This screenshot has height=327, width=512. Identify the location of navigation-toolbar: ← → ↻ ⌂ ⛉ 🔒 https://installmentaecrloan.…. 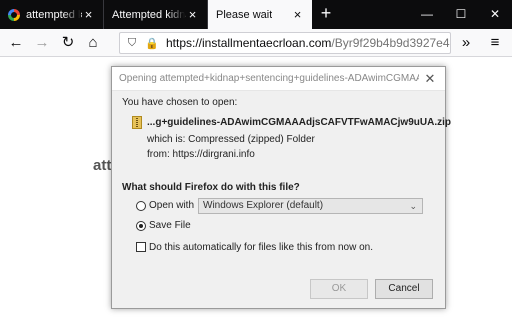
(256, 43).